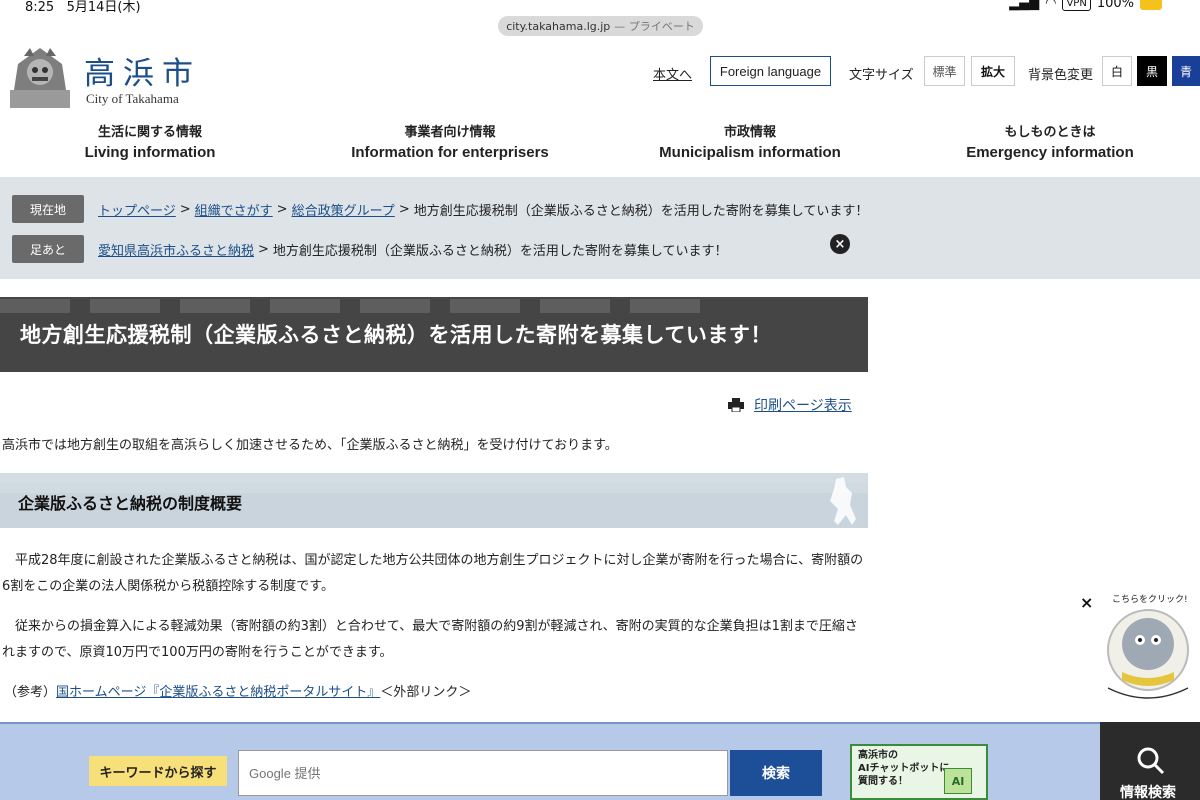 The width and height of the screenshot is (1200, 800). I want to click on print-view: 印刷ページ表示, so click(790, 405).